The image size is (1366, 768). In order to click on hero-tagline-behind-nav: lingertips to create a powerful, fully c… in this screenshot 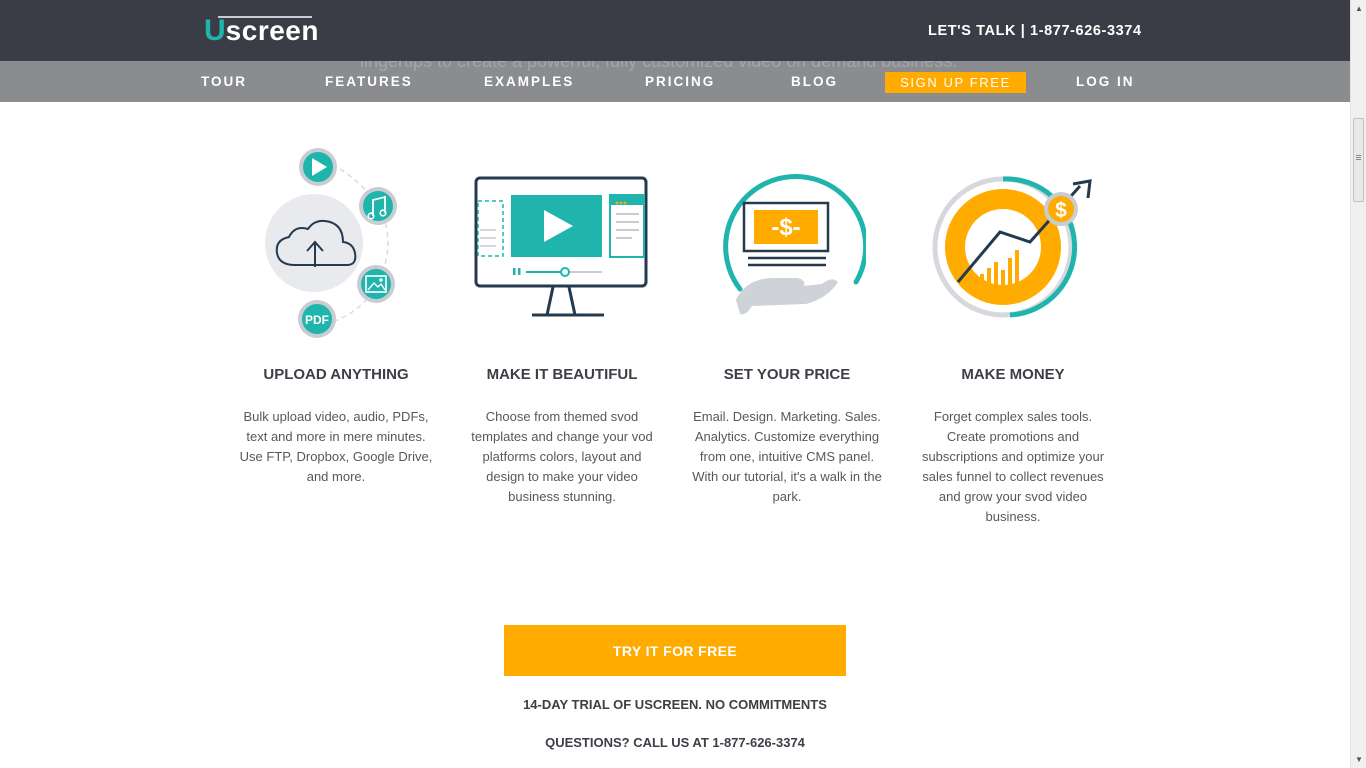, I will do `click(659, 66)`.